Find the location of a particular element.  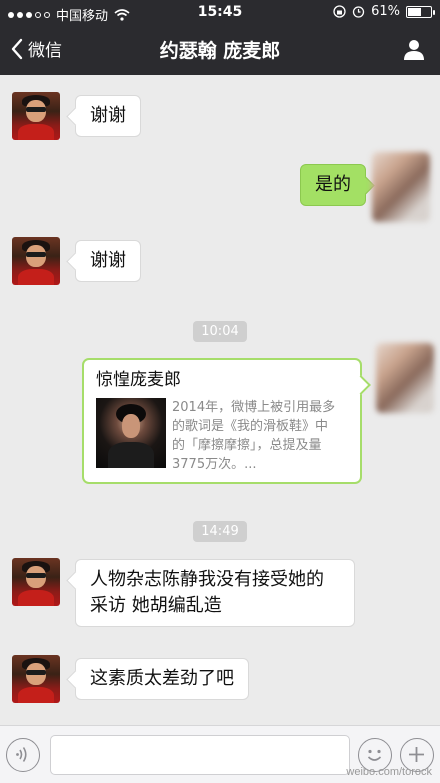

message-bubble-received: 这素质太差劲了吧 is located at coordinates (162, 679).